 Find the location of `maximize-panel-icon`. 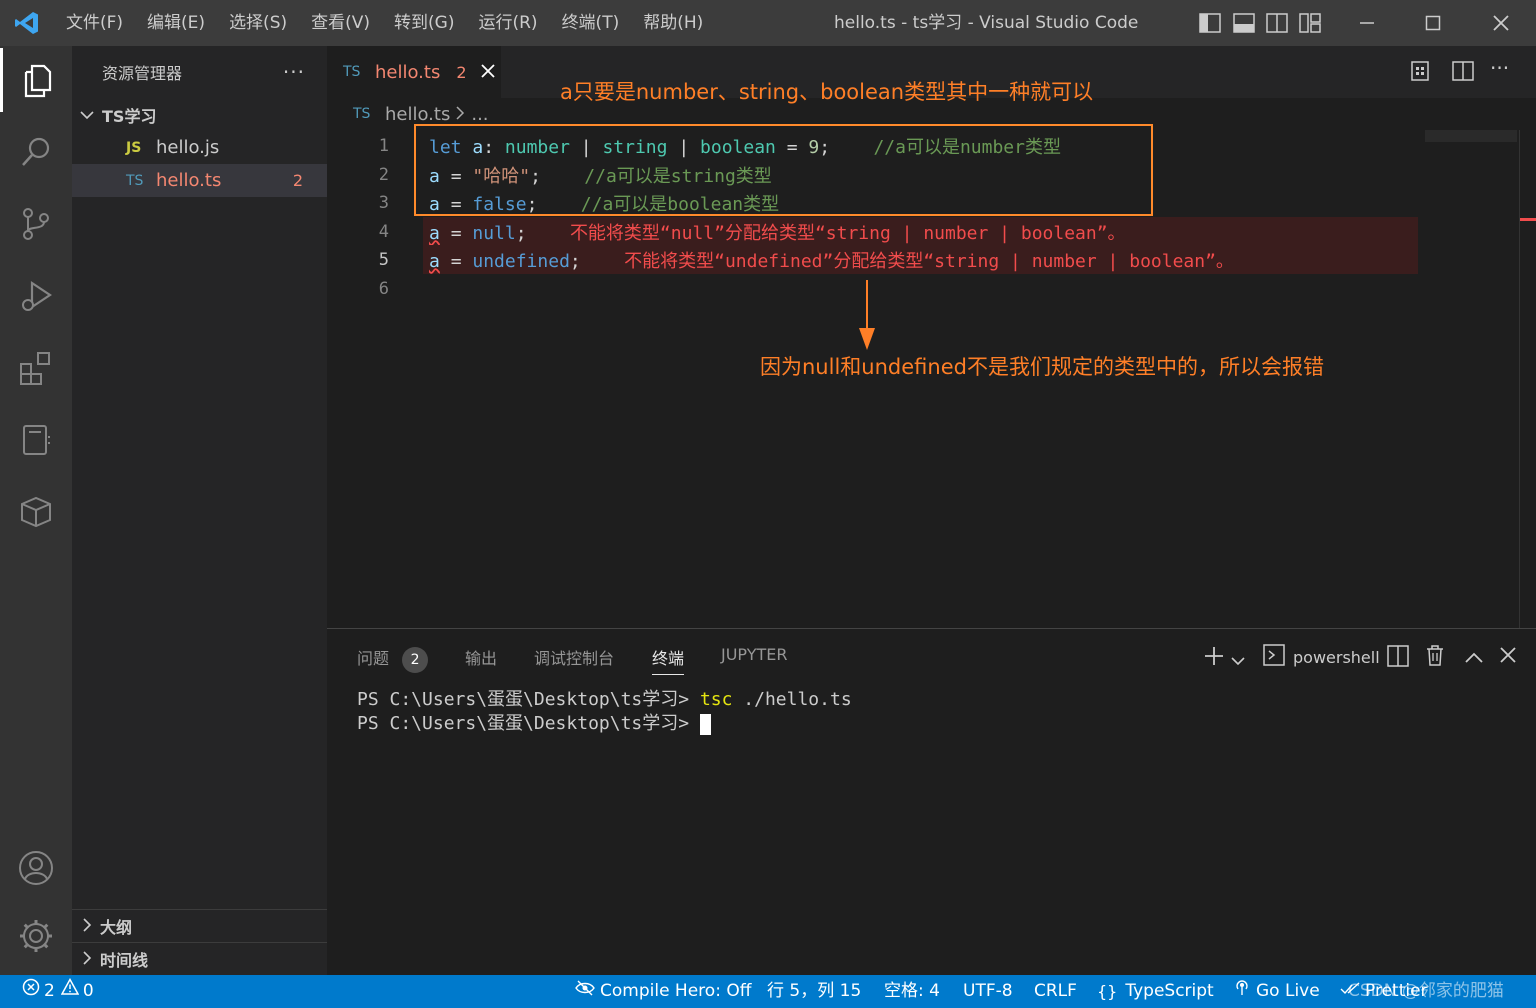

maximize-panel-icon is located at coordinates (1474, 658).